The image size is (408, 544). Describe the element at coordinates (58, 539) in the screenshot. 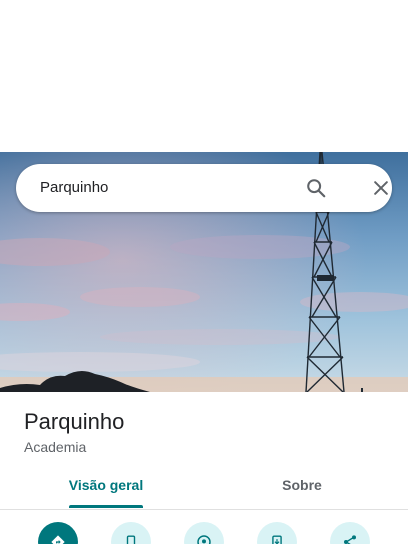

I see `directions-icon` at that location.